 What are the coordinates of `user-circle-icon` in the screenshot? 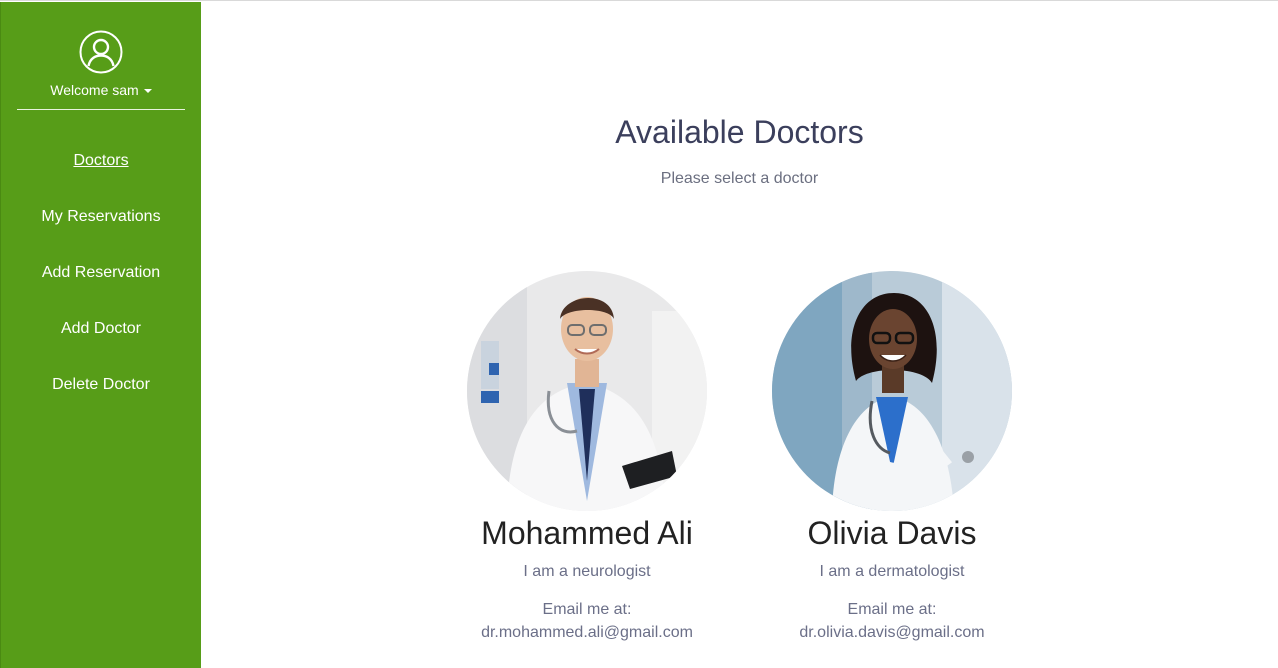 It's located at (101, 52).